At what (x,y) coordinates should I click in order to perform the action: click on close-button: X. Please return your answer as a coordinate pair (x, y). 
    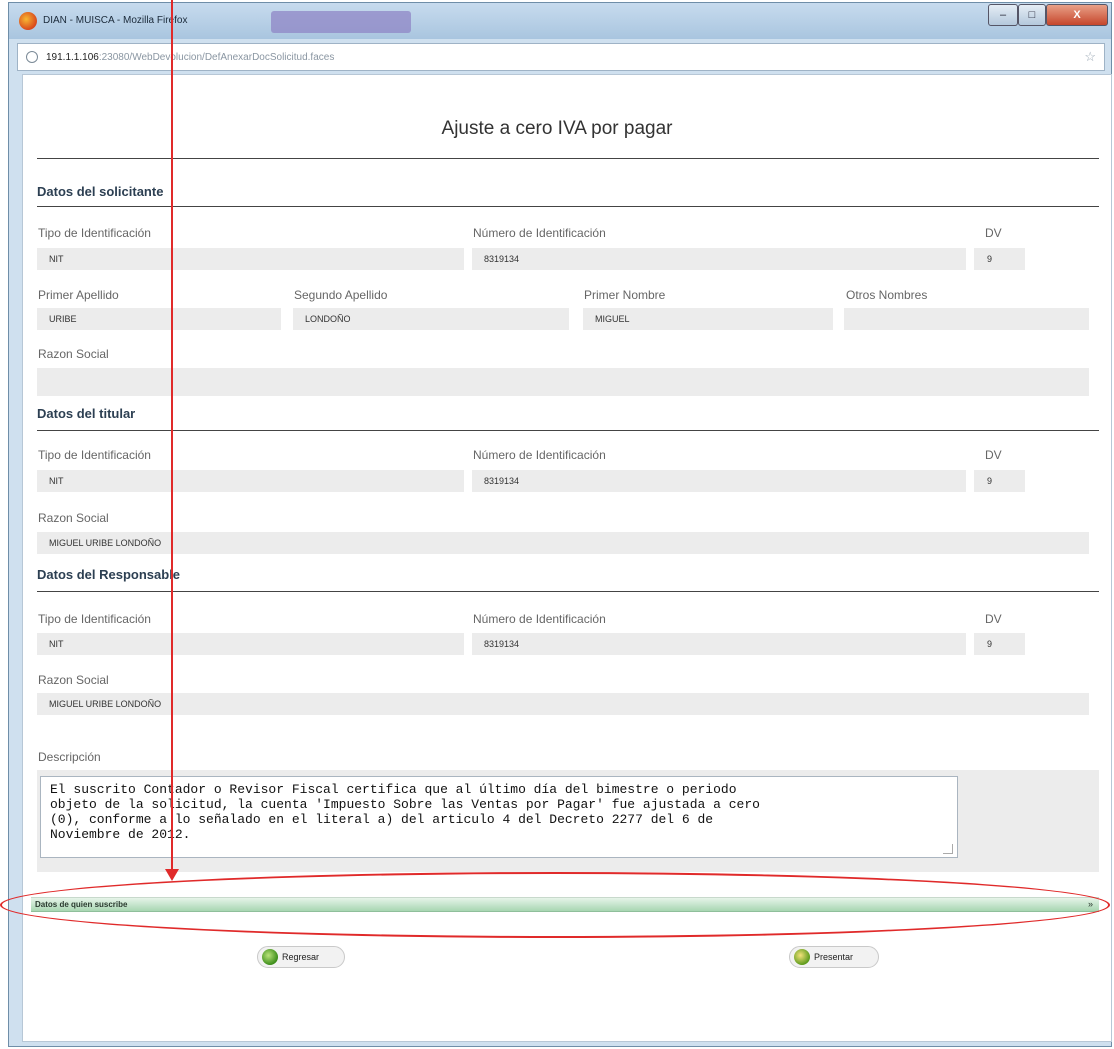
    Looking at the image, I should click on (1077, 15).